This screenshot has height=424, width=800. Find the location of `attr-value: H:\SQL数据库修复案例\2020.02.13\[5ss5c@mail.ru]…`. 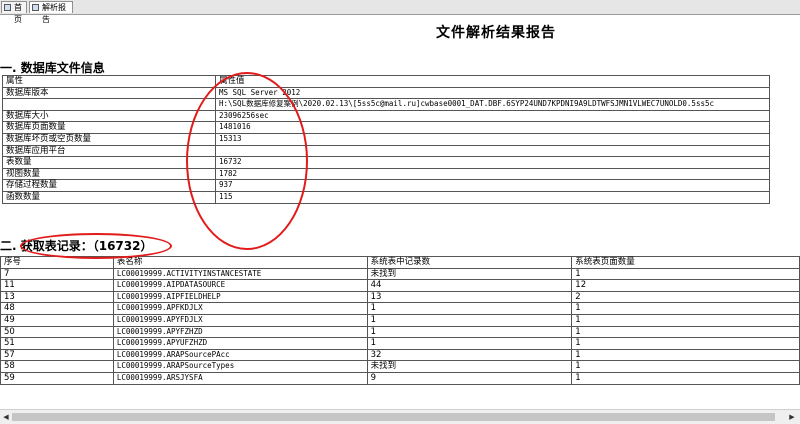

attr-value: H:\SQL数据库修复案例\2020.02.13\[5ss5c@mail.ru]… is located at coordinates (492, 104).